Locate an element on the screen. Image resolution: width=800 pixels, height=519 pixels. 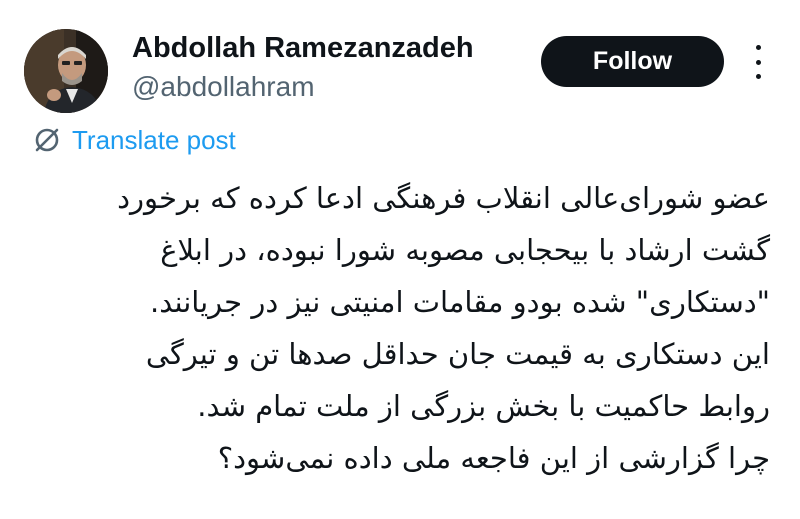
author-display-name: Abdollah Ramezanzadeh is located at coordinates (303, 48).